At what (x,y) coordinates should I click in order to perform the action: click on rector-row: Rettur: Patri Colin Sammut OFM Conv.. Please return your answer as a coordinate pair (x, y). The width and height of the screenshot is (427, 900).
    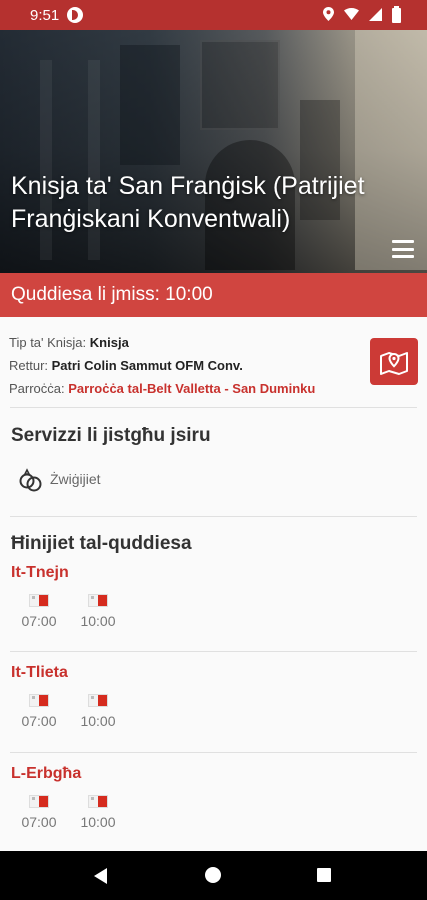
    Looking at the image, I should click on (189, 365).